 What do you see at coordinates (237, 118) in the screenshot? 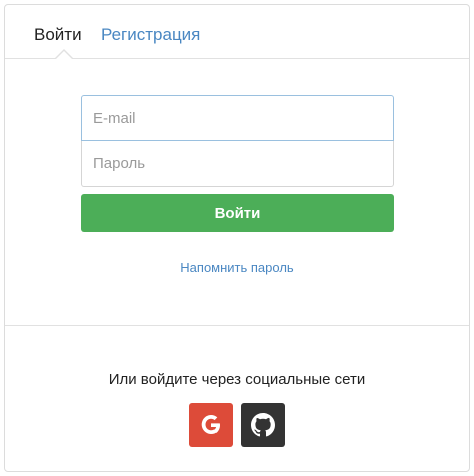
I see `email-field` at bounding box center [237, 118].